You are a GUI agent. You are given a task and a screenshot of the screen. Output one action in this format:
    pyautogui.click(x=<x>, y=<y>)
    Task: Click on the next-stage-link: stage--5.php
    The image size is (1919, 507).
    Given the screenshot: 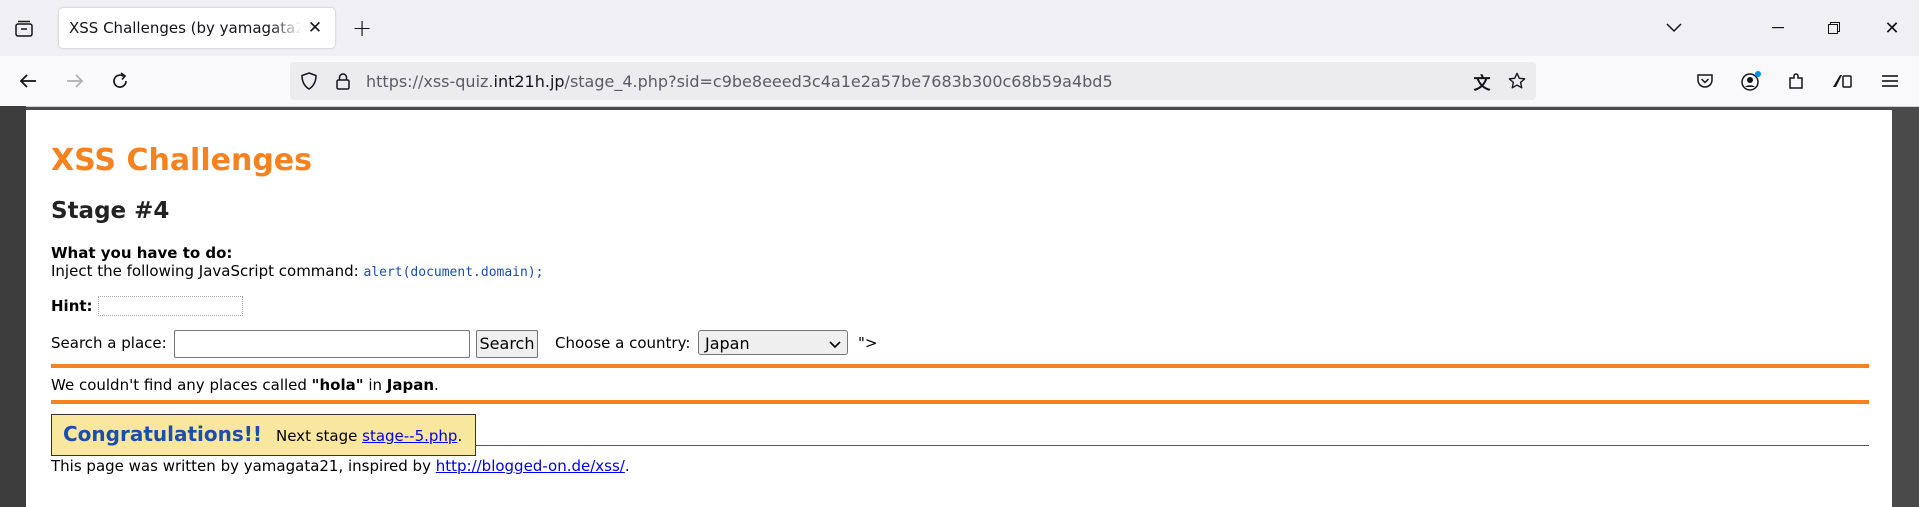 What is the action you would take?
    pyautogui.click(x=409, y=436)
    